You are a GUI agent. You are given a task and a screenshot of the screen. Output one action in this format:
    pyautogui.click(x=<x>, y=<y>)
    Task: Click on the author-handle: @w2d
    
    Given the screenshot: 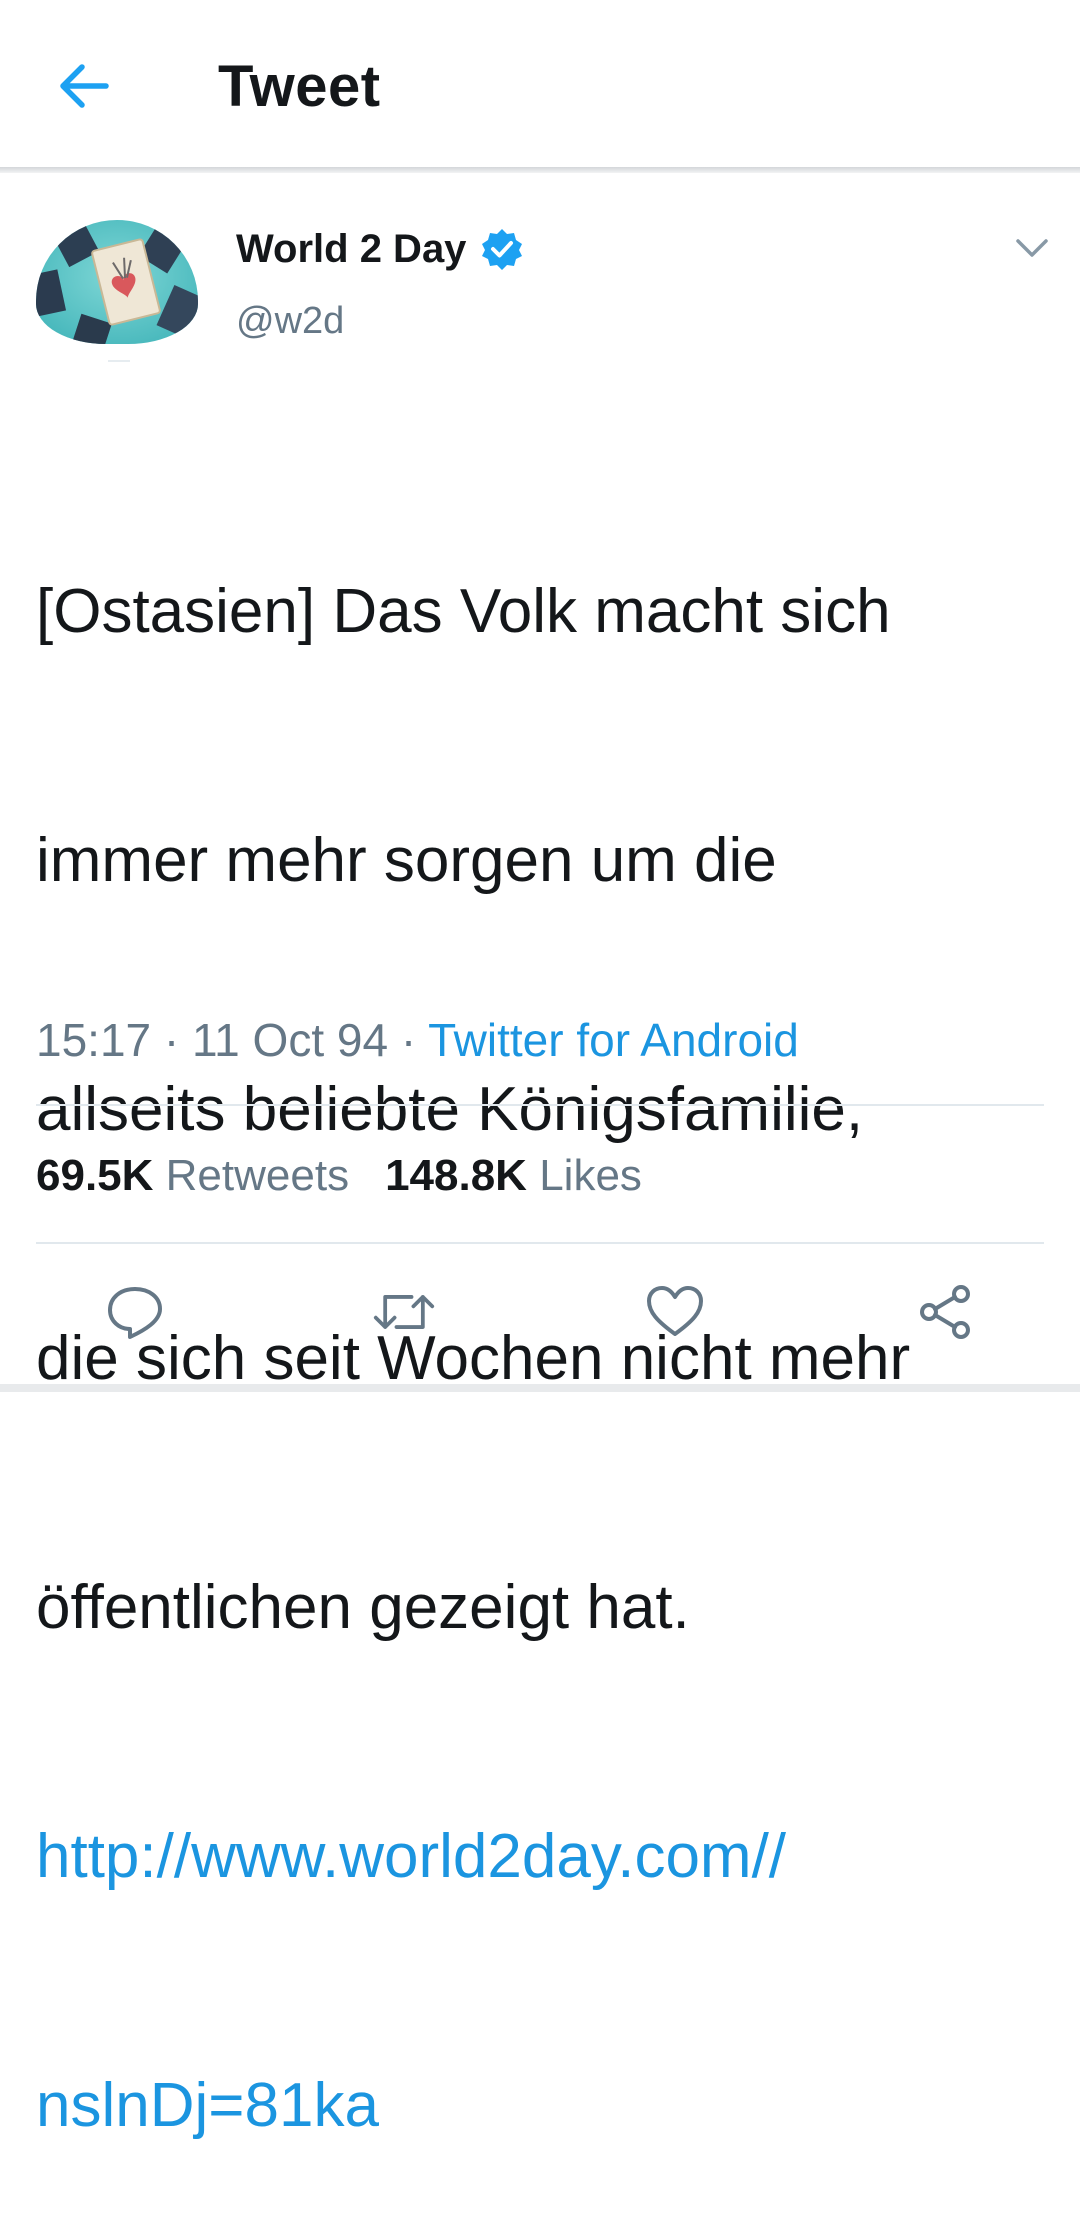 What is the action you would take?
    pyautogui.click(x=290, y=321)
    